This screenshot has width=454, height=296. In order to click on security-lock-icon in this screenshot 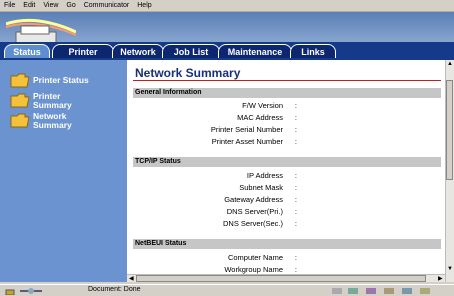, I will do `click(10, 292)`.